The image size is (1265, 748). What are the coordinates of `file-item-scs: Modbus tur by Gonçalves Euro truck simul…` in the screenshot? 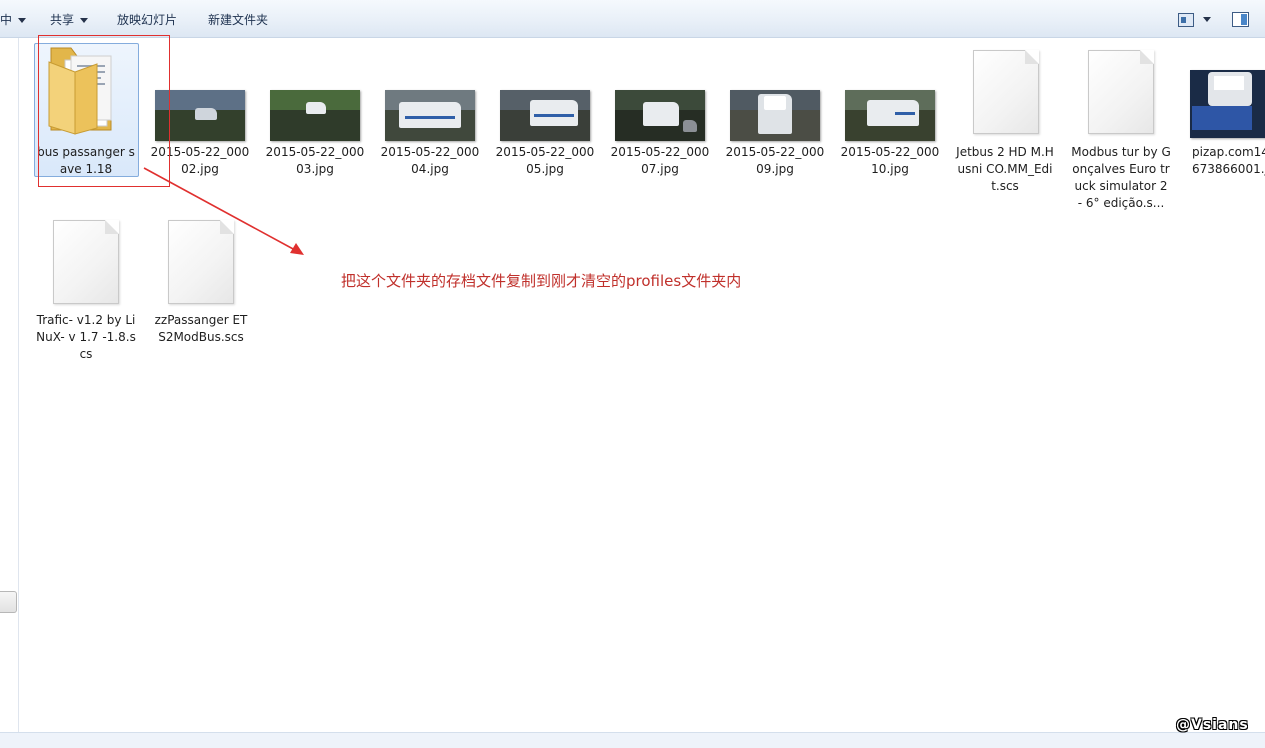 It's located at (1121, 126).